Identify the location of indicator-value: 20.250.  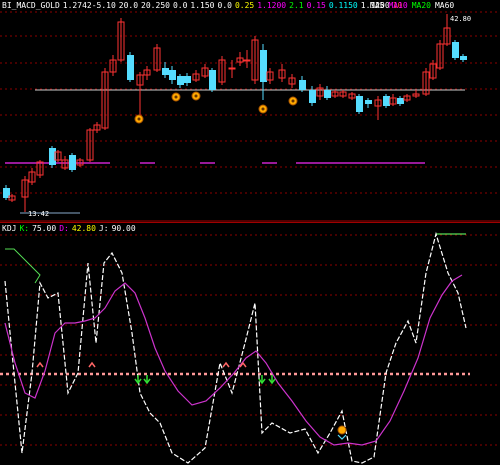
(155, 5).